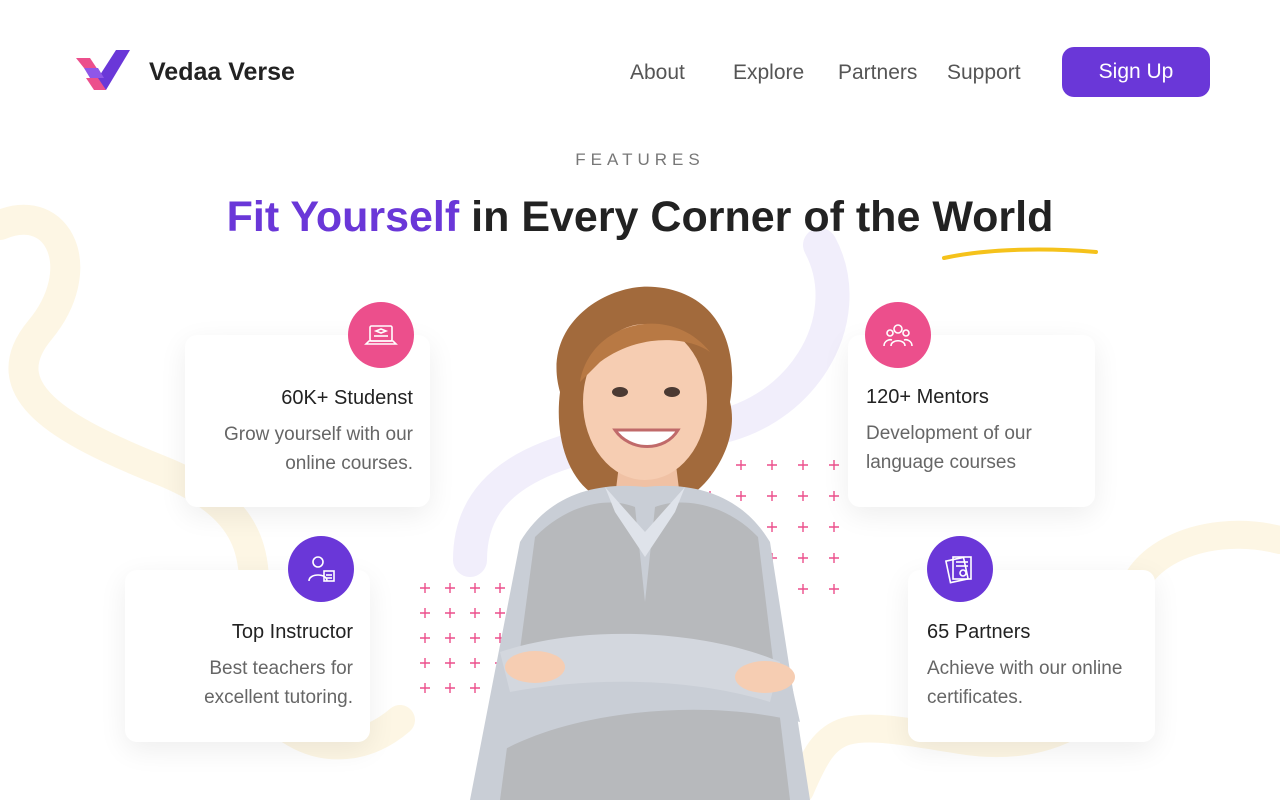  What do you see at coordinates (768, 73) in the screenshot?
I see `nav-explore: Explore` at bounding box center [768, 73].